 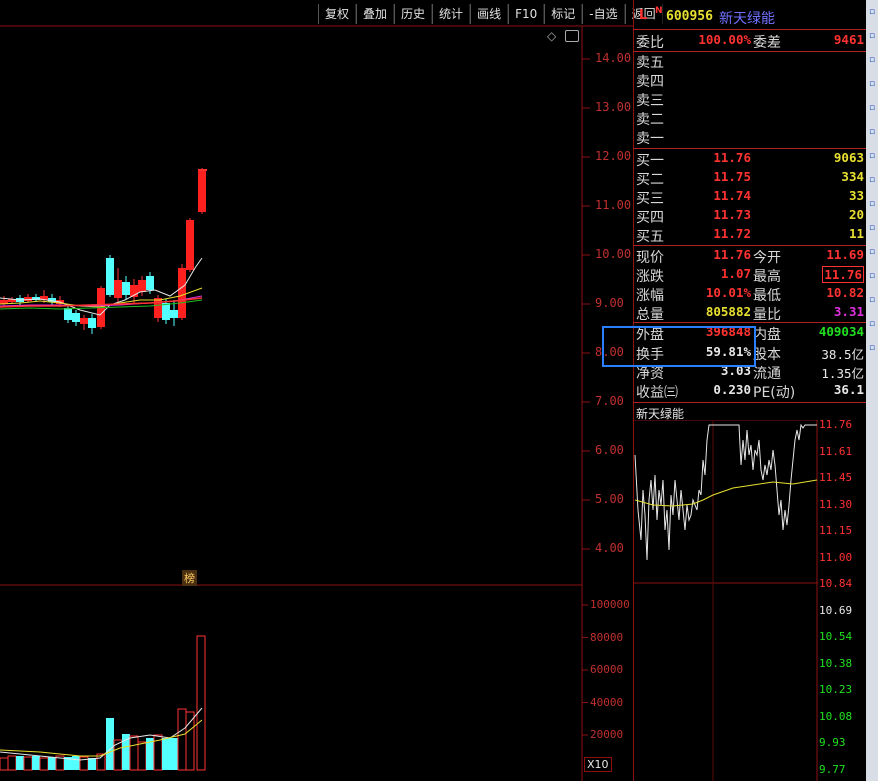 I want to click on orderbook-row: 卖四, so click(x=749, y=80).